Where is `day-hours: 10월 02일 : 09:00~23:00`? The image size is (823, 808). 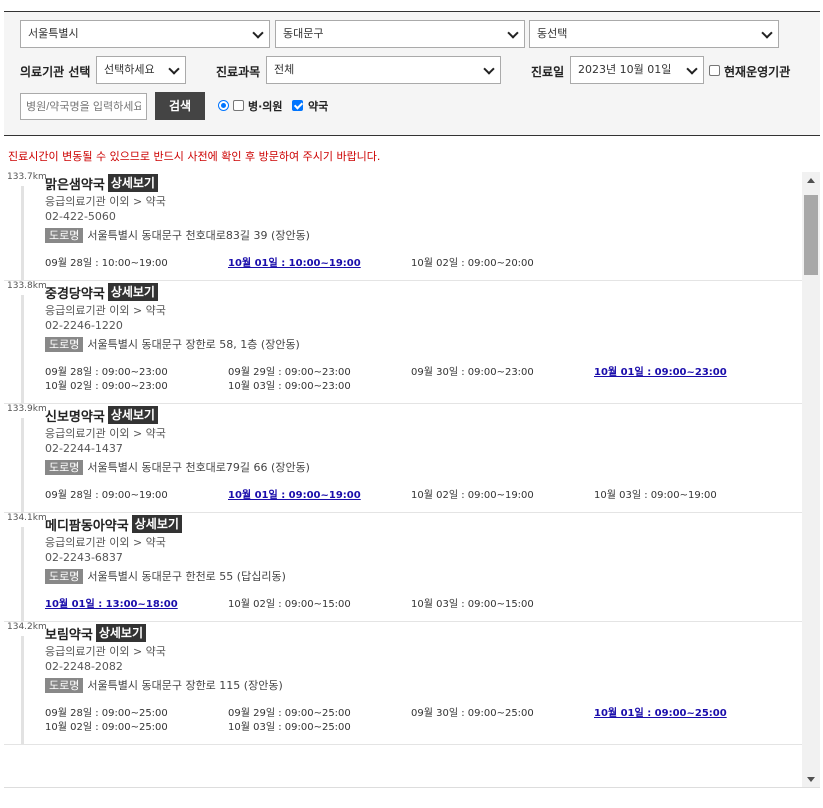
day-hours: 10월 02일 : 09:00~23:00 is located at coordinates (106, 386).